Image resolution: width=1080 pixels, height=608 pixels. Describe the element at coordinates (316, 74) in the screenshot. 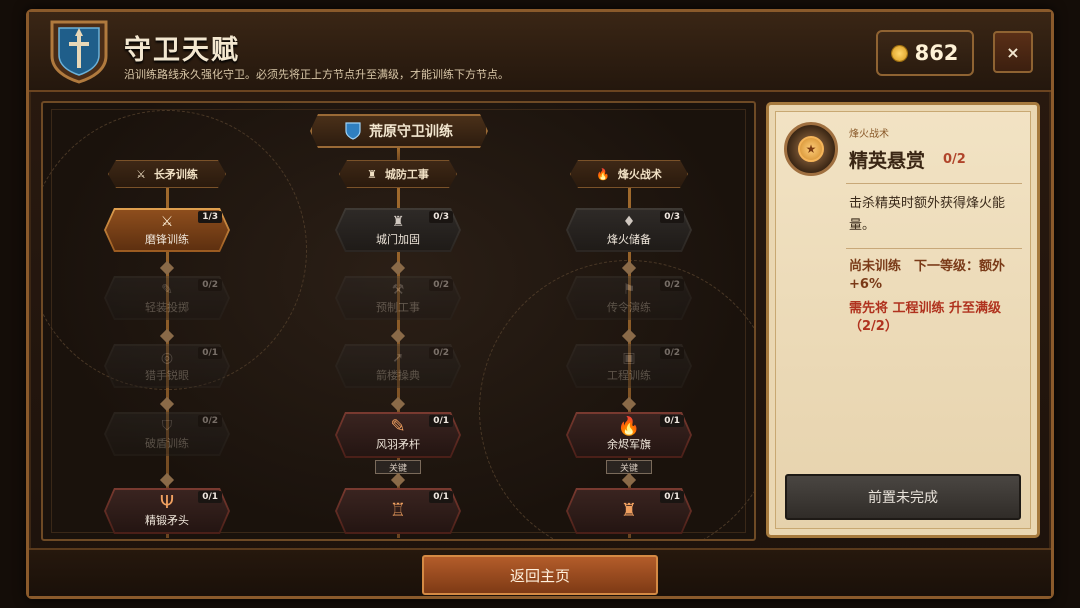

I see `page-subtitle: 沿训练路线永久强化守卫。必须先将正上方节点升至满级，才能训练下方节点。` at that location.